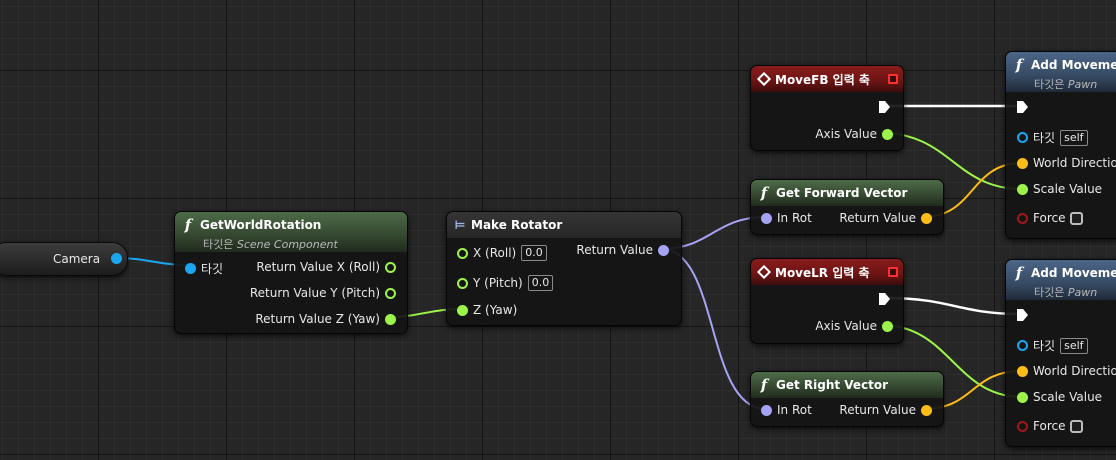  What do you see at coordinates (877, 218) in the screenshot?
I see `forward-return-label: Return Value` at bounding box center [877, 218].